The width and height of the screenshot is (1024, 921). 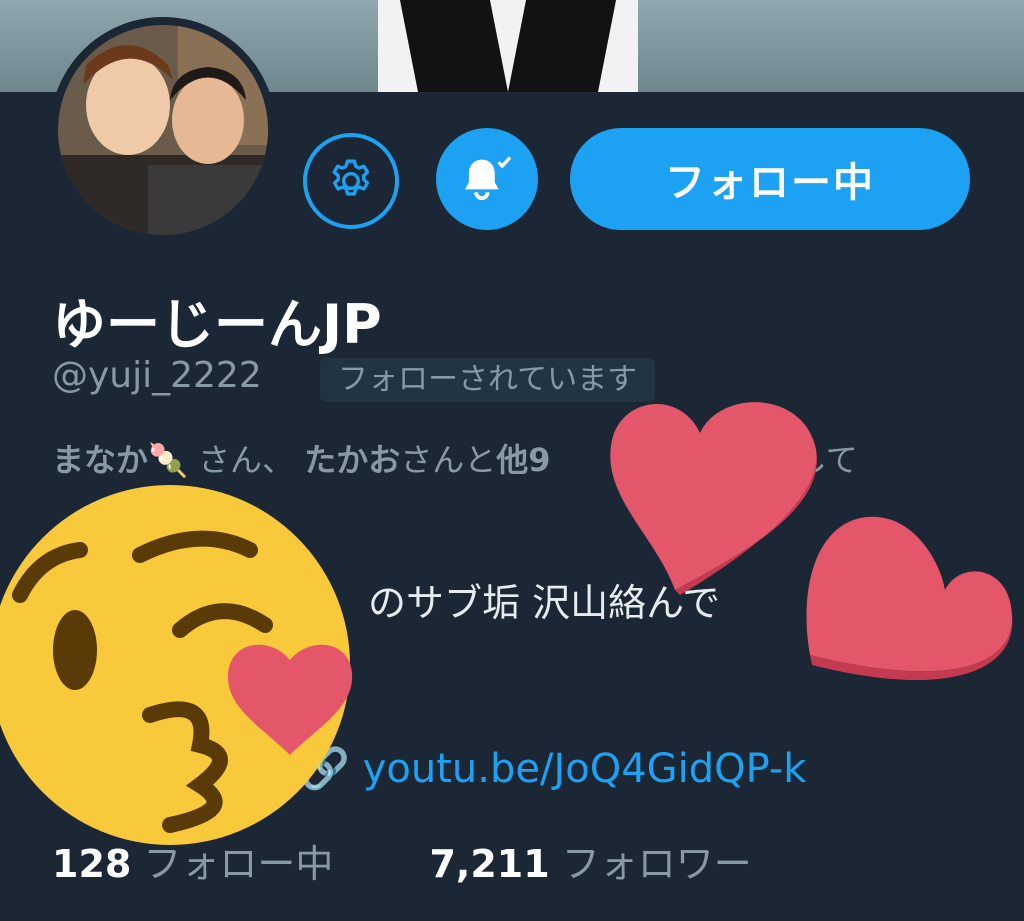 What do you see at coordinates (163, 130) in the screenshot?
I see `avatar` at bounding box center [163, 130].